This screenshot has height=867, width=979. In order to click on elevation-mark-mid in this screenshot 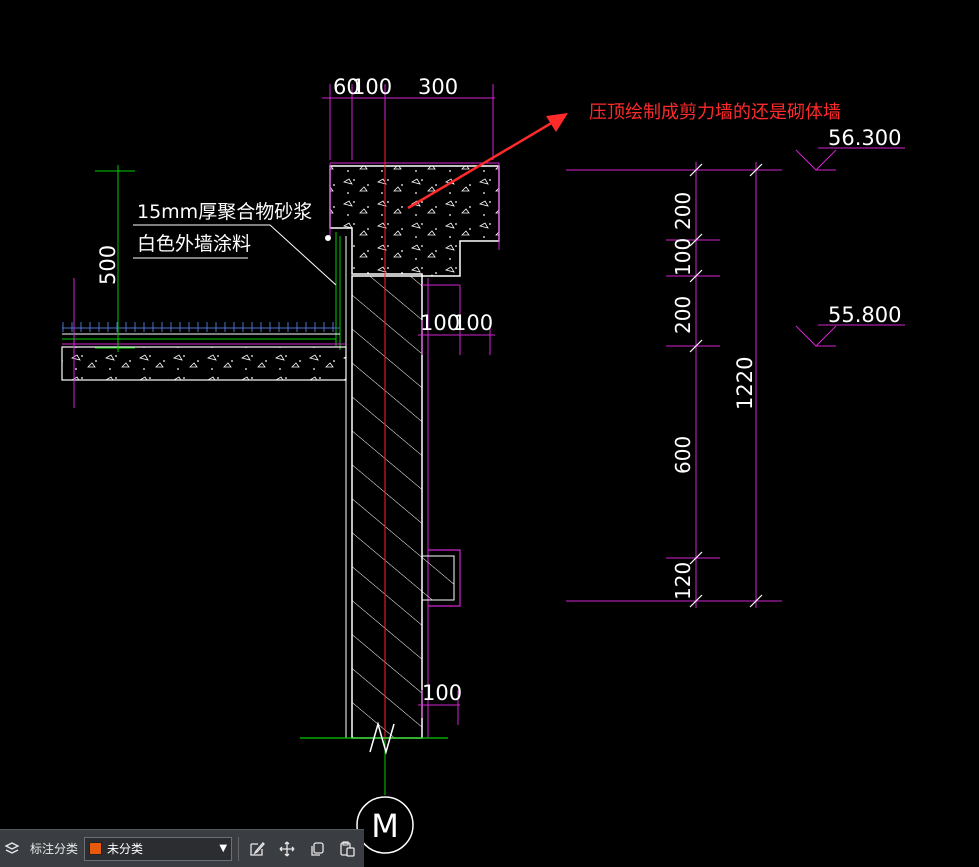, I will do `click(850, 335)`.